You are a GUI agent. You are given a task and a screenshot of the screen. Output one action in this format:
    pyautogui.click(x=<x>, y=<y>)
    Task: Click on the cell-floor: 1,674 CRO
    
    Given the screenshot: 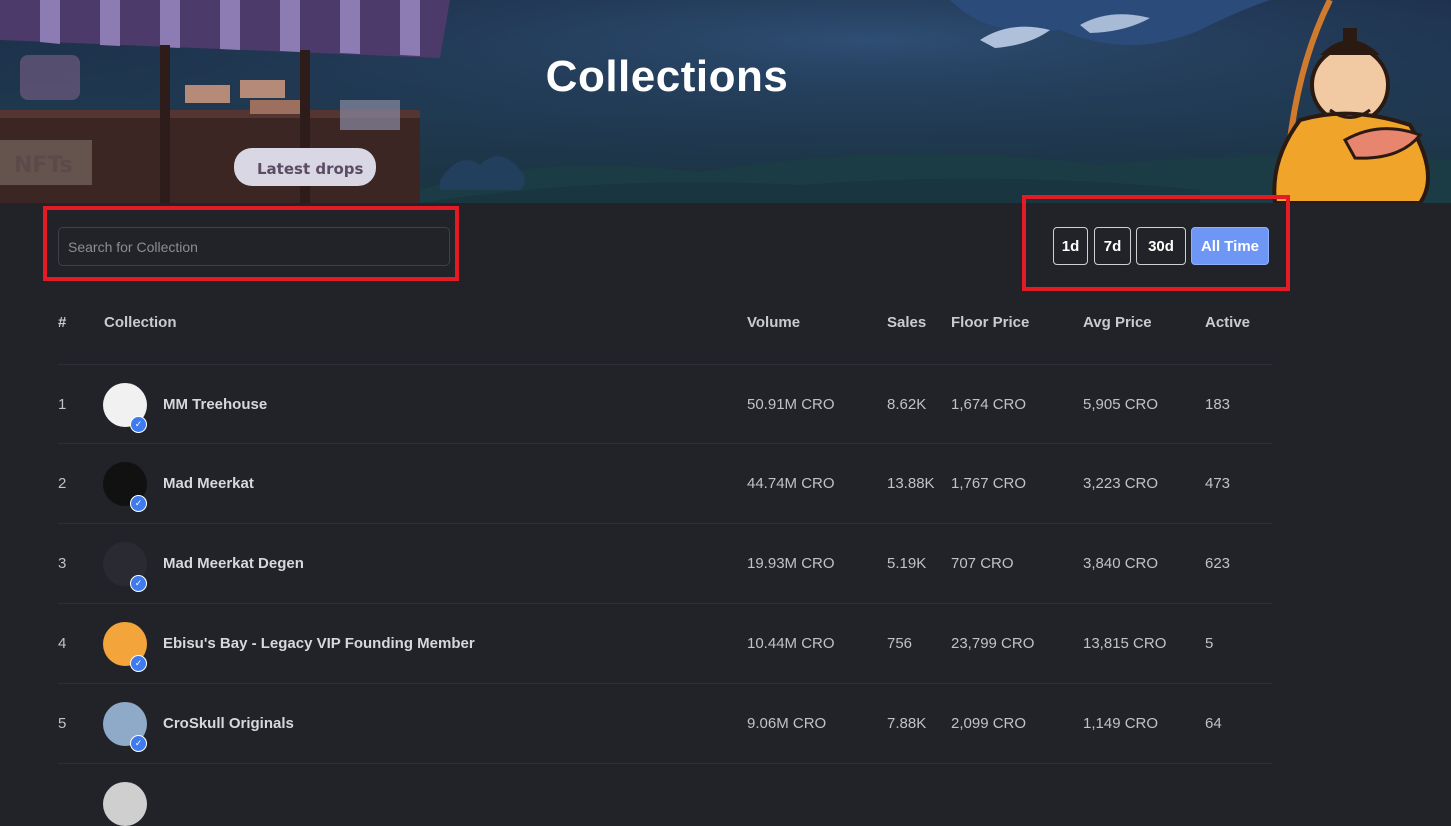 What is the action you would take?
    pyautogui.click(x=989, y=404)
    